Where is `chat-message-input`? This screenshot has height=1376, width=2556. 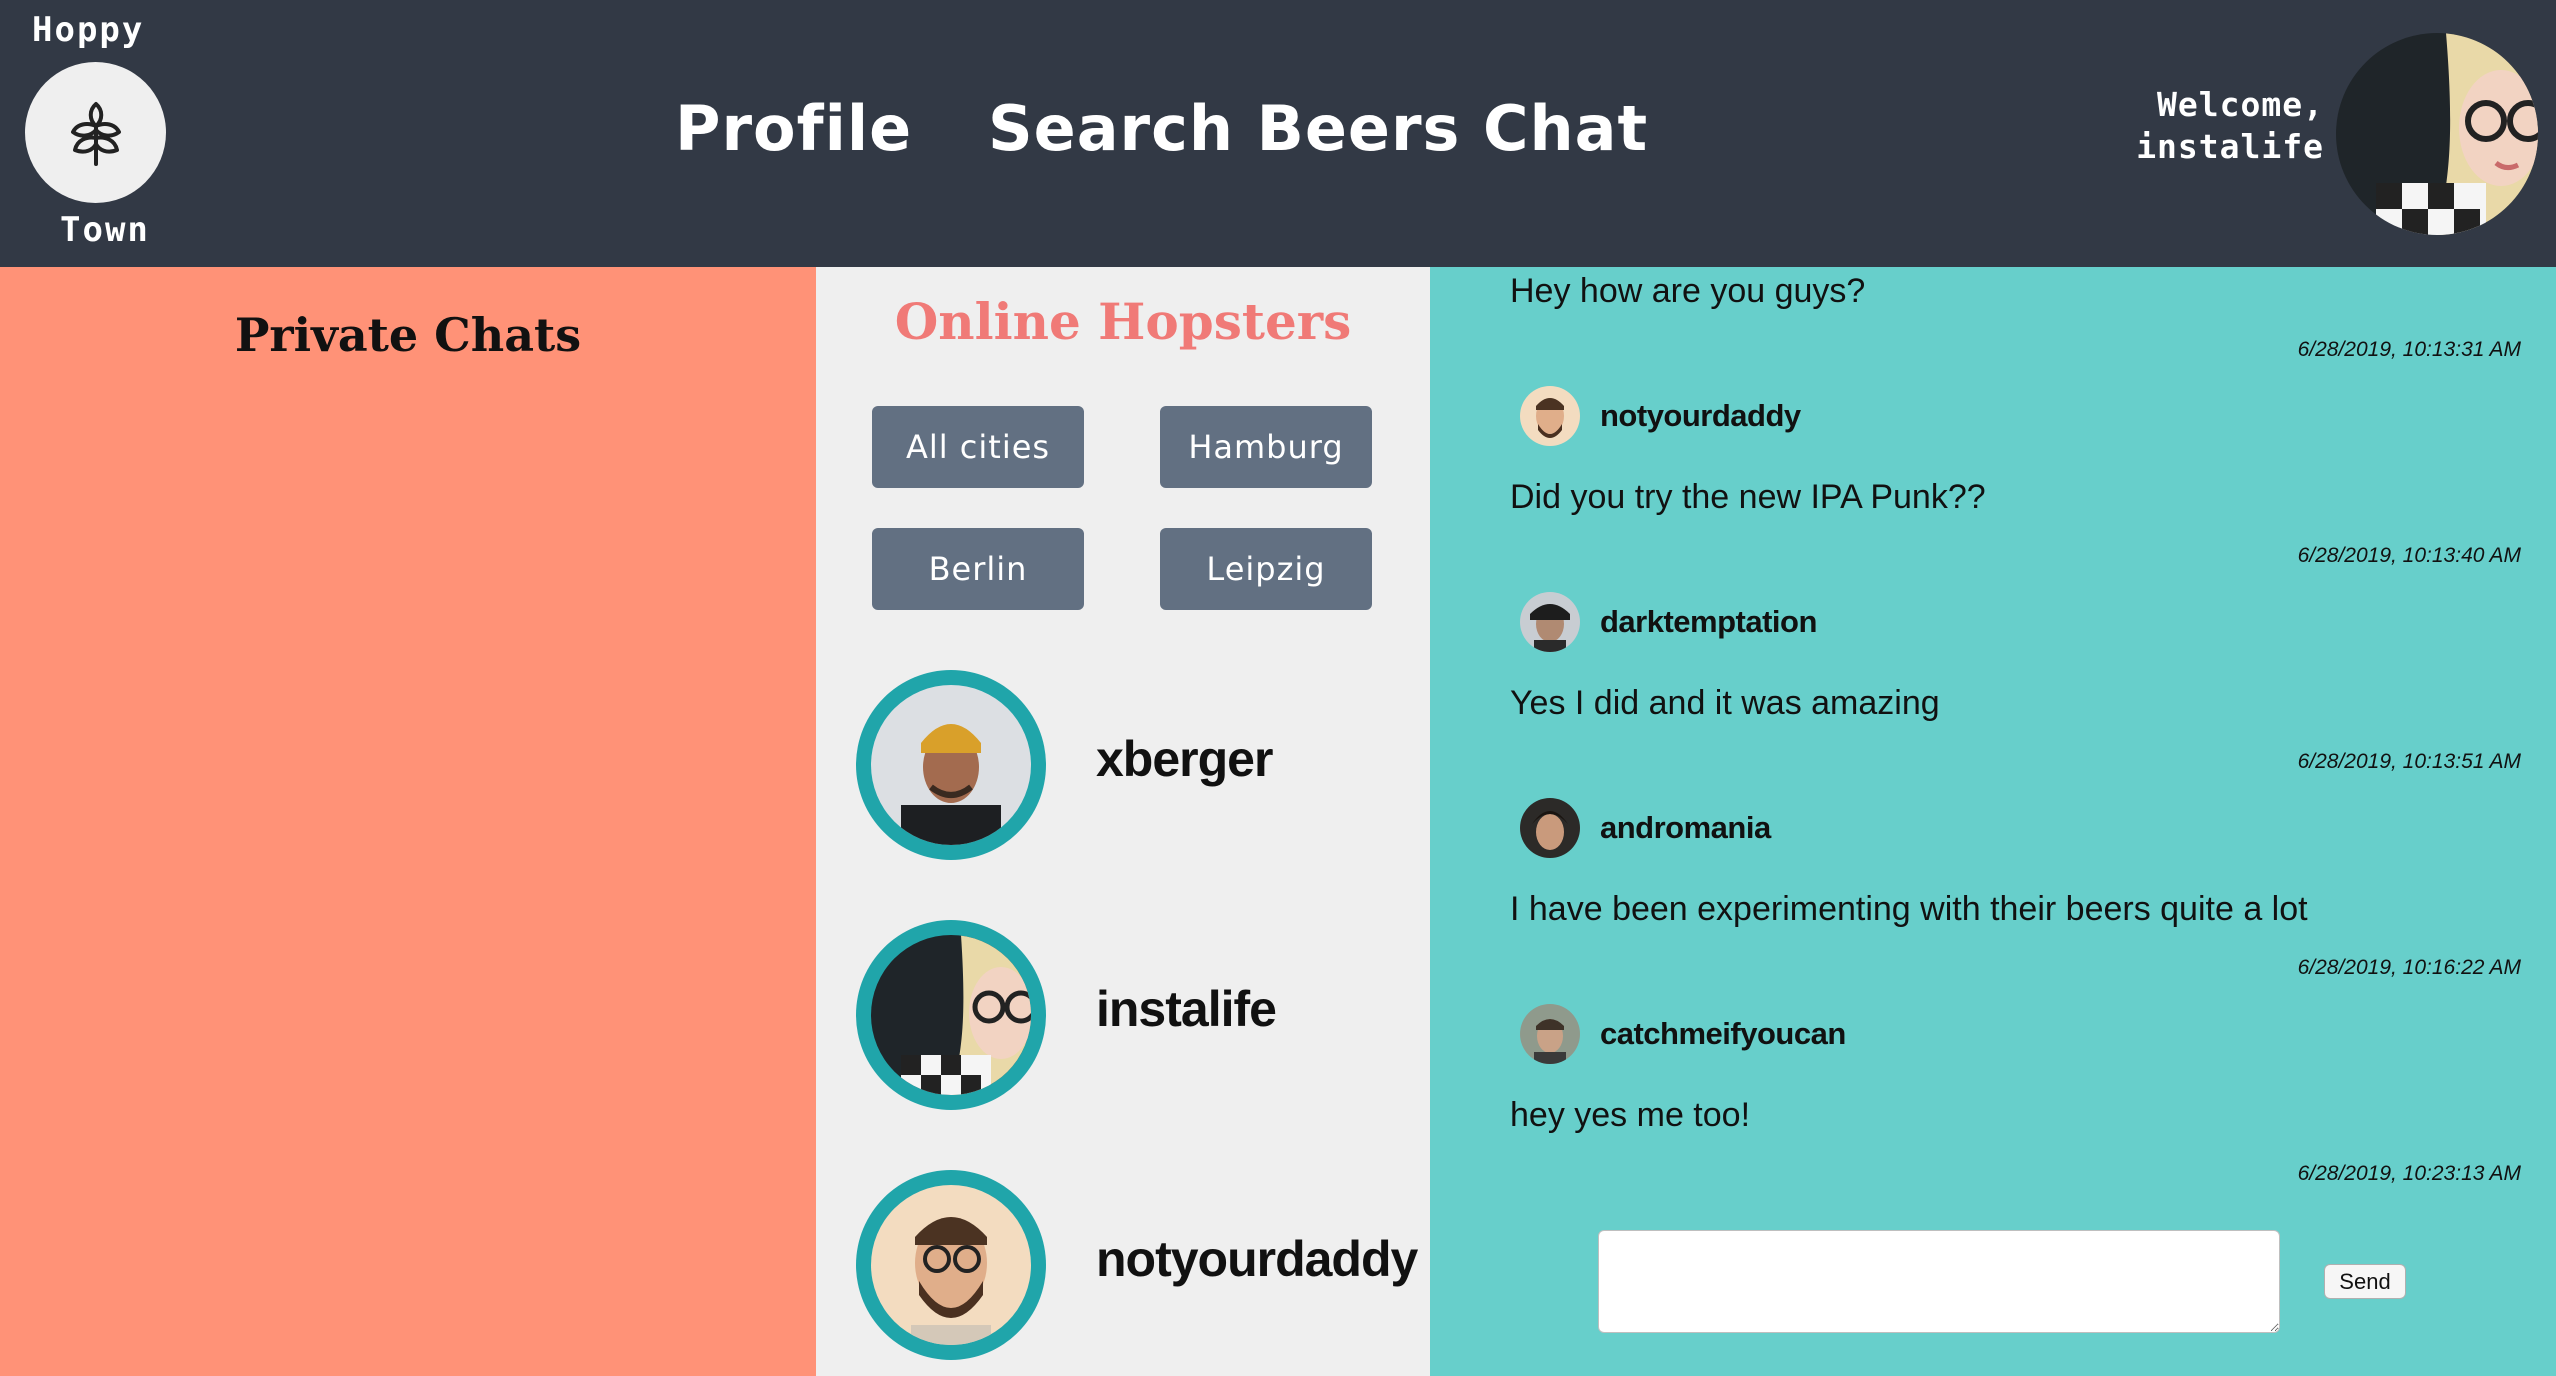
chat-message-input is located at coordinates (1939, 1281).